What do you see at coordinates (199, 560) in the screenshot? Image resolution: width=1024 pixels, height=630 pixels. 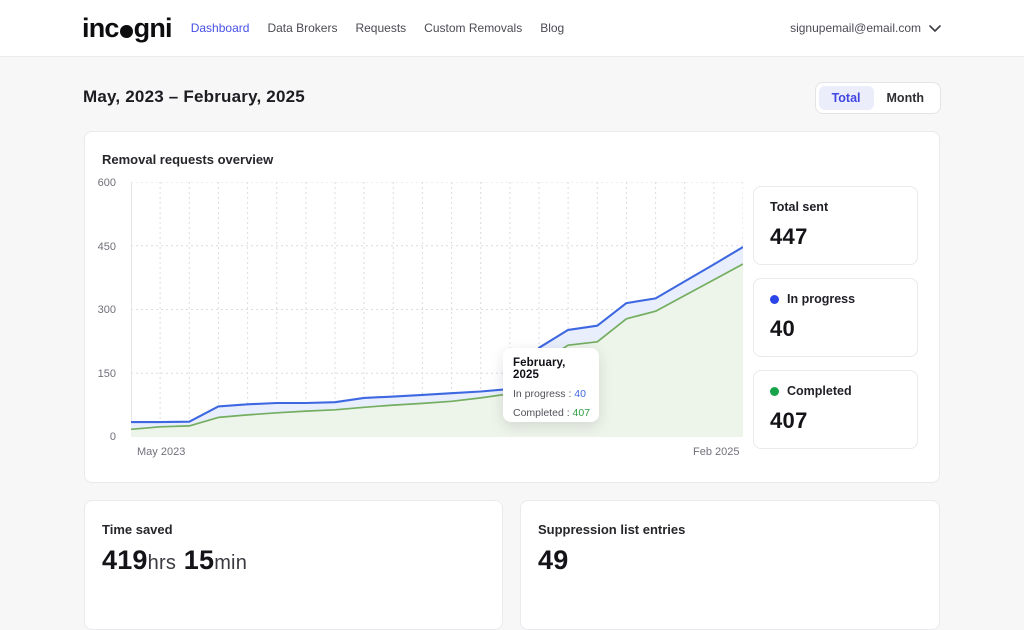 I see `minutes-number: 15` at bounding box center [199, 560].